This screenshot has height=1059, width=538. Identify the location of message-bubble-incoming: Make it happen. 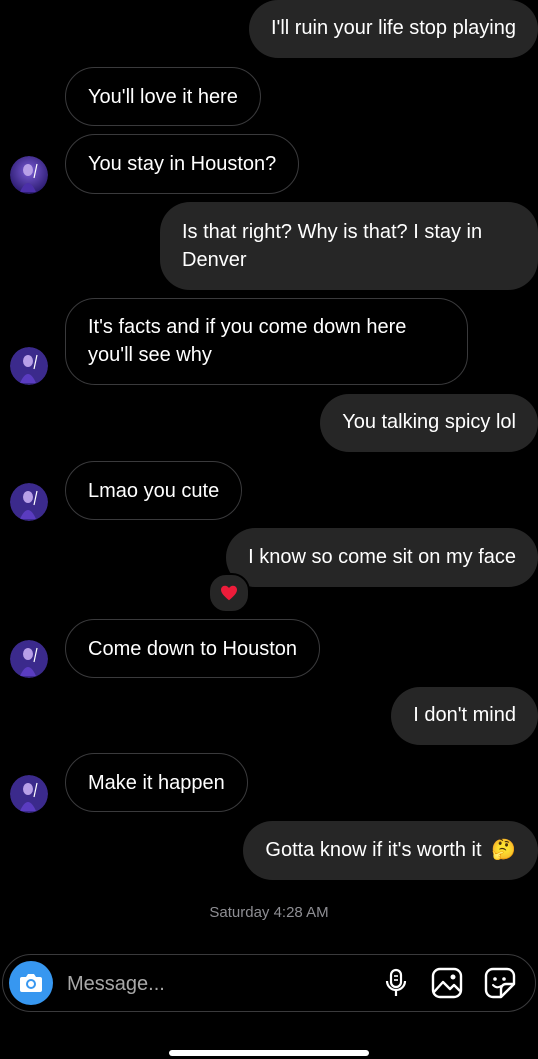
(156, 782).